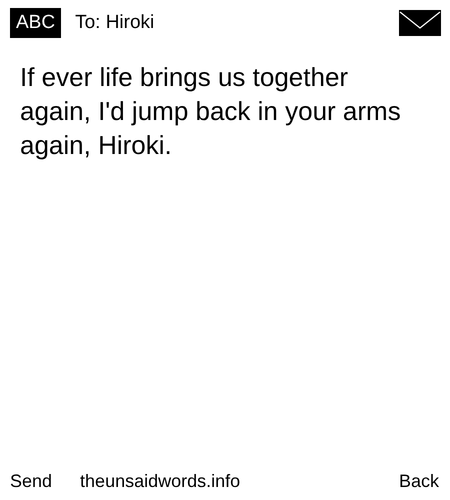  Describe the element at coordinates (114, 22) in the screenshot. I see `recipient-label: To: Hiroki` at that location.